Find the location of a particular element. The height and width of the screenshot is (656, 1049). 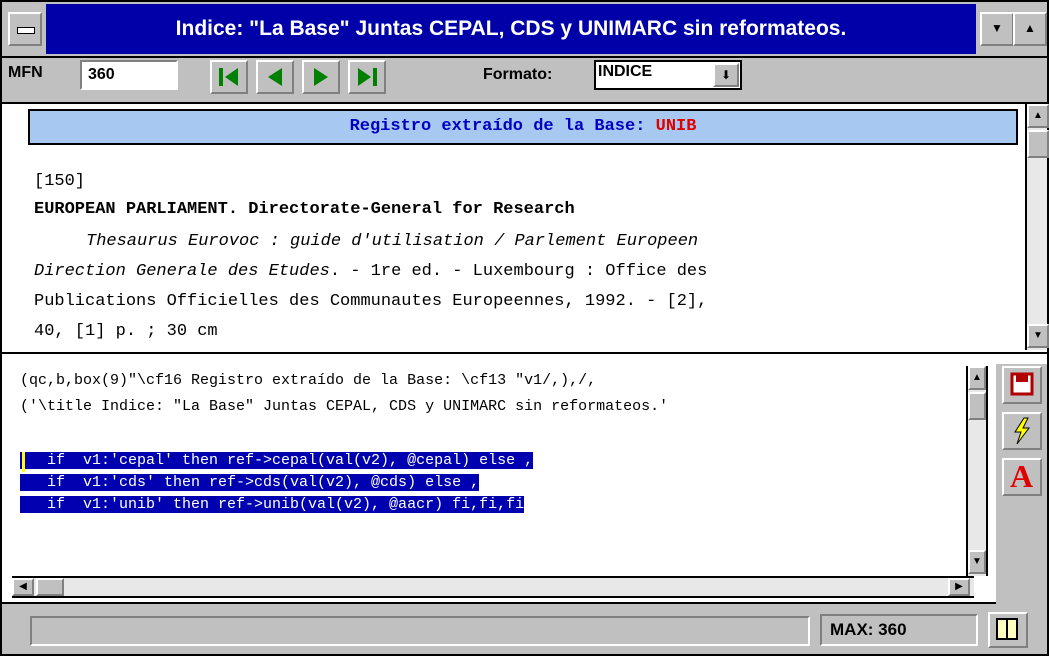

next-icon is located at coordinates (321, 77).